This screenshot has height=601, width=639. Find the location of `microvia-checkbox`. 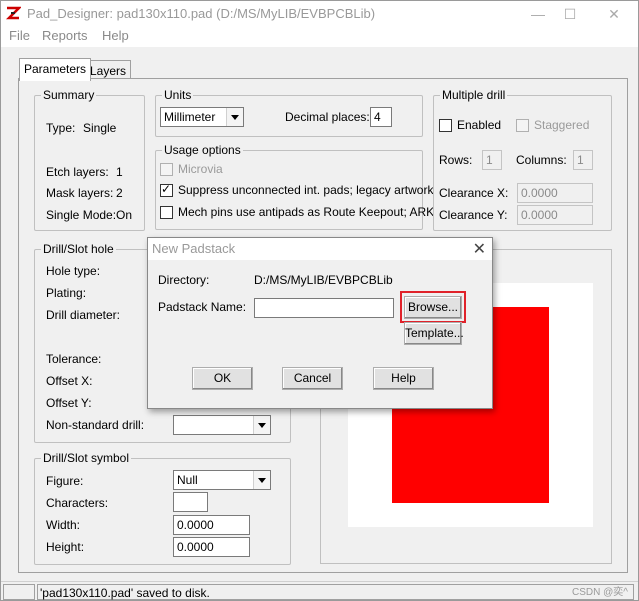

microvia-checkbox is located at coordinates (166, 169).